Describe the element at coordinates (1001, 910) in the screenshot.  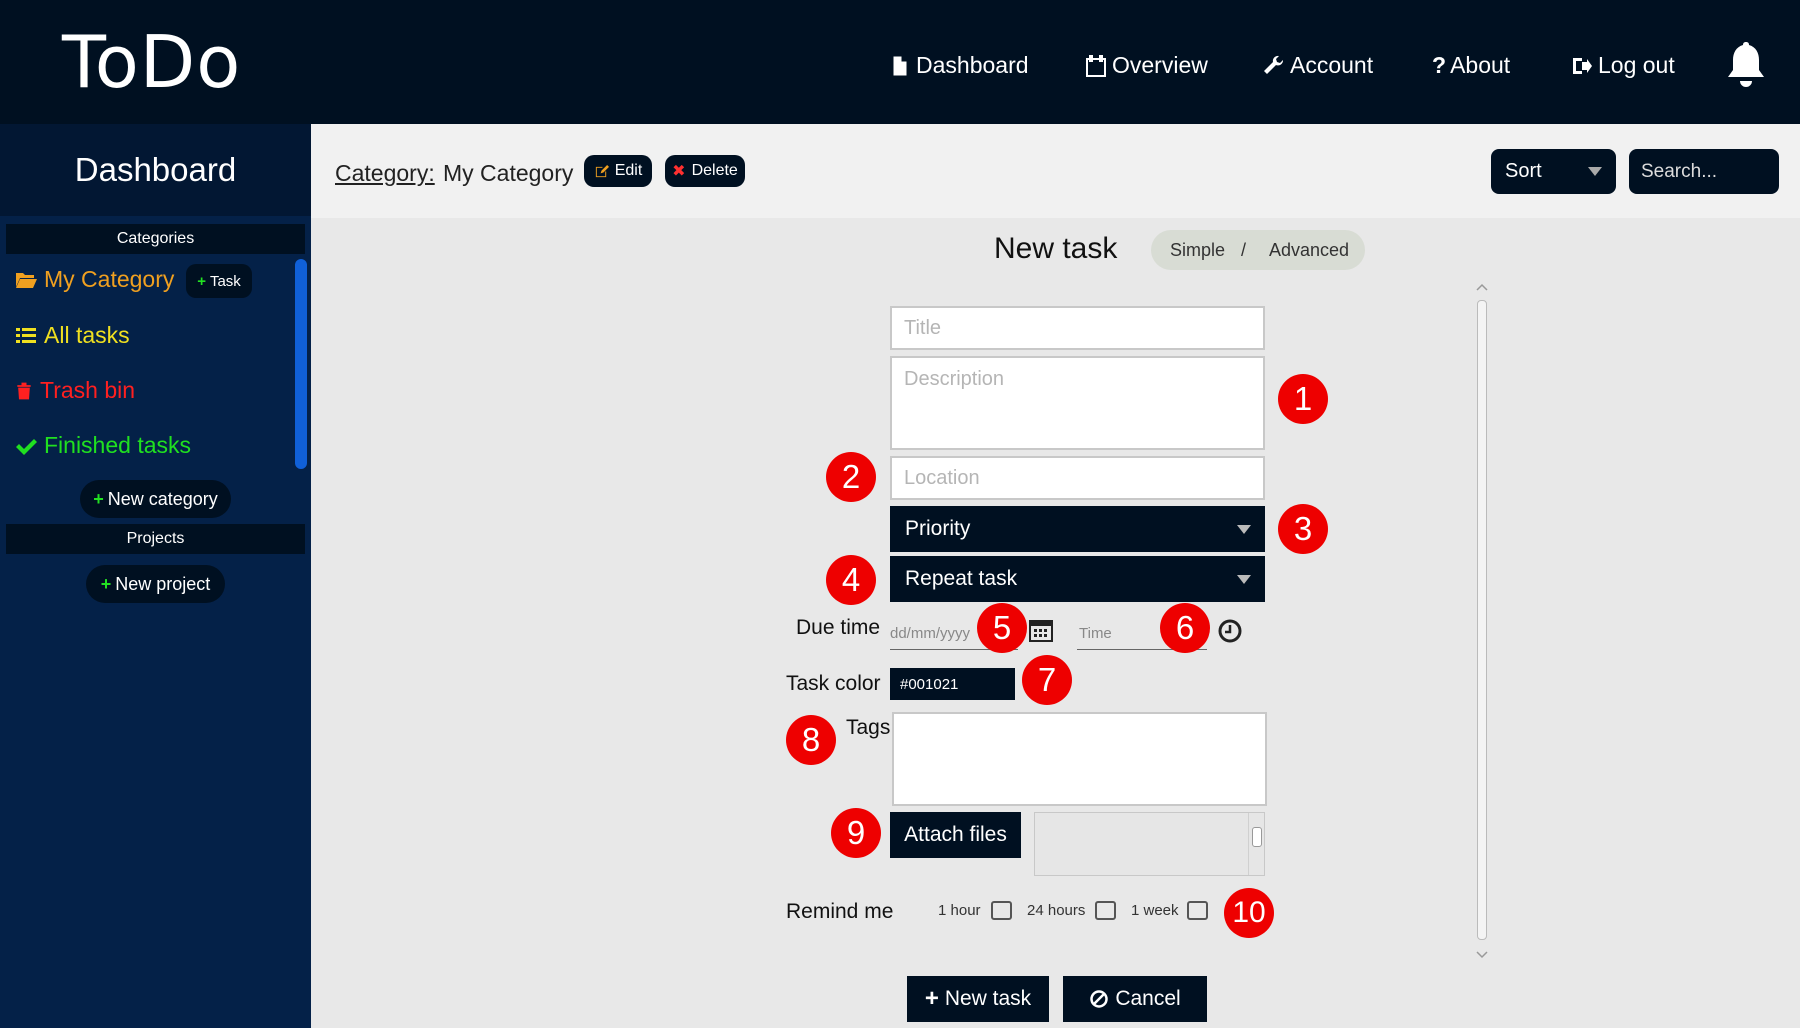
I see `remind-1h-checkbox` at that location.